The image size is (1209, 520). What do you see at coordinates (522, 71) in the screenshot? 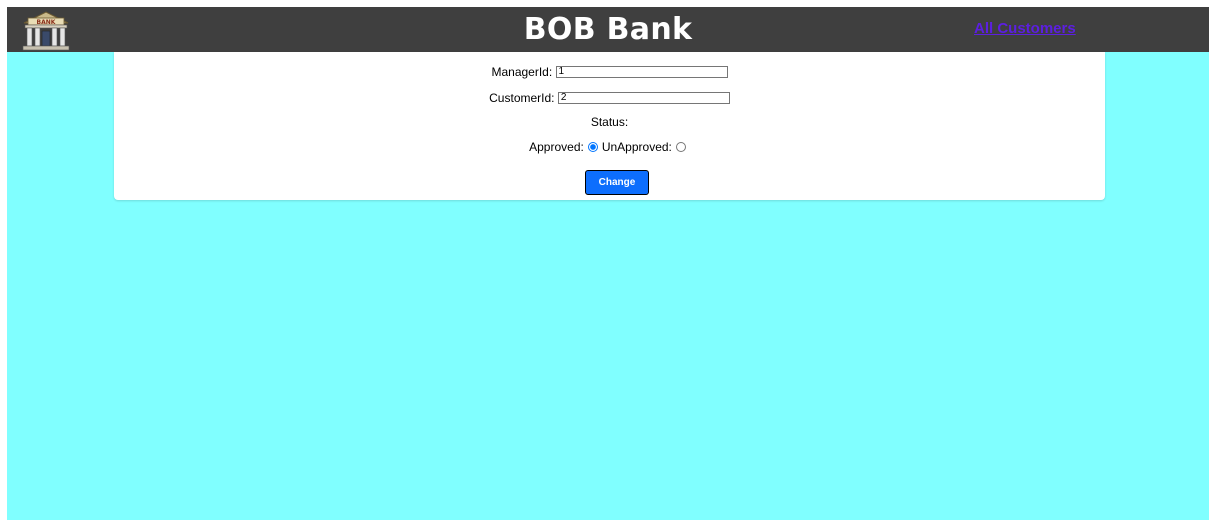
I see `manager-id-label: ManagerId:` at bounding box center [522, 71].